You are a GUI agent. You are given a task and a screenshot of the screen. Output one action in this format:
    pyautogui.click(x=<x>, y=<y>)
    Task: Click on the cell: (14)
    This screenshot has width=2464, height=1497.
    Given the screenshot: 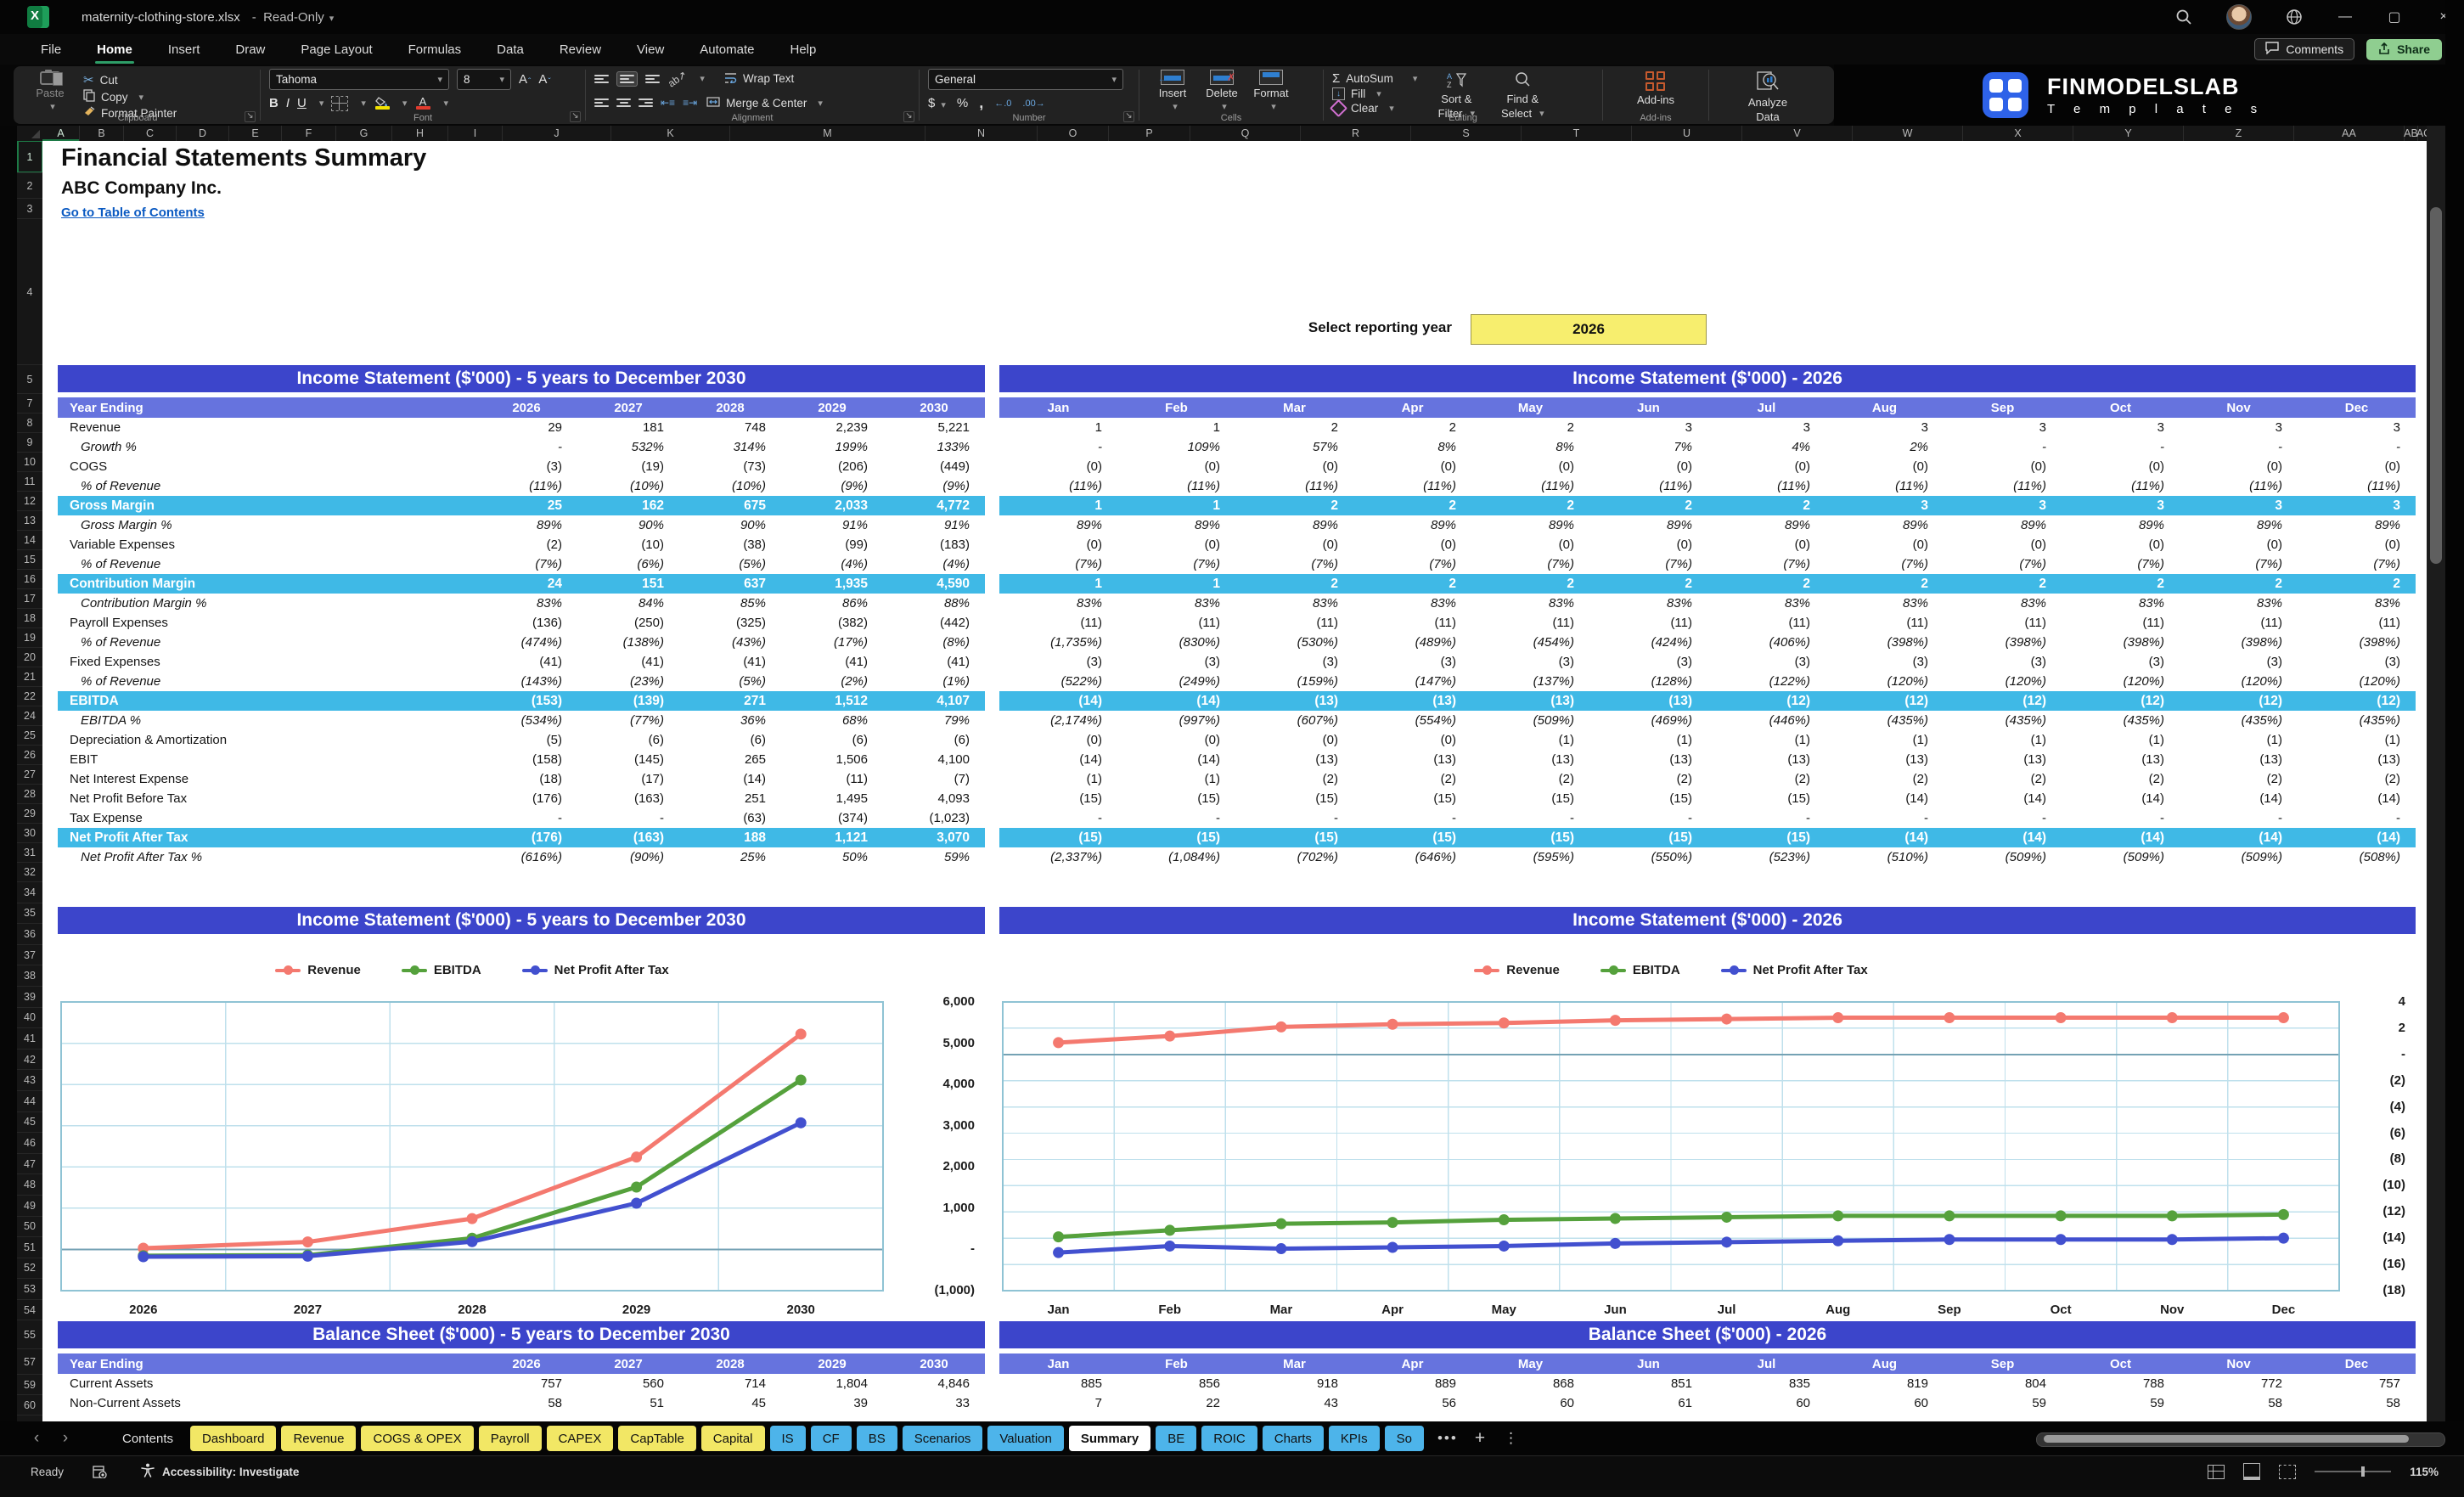 What is the action you would take?
    pyautogui.click(x=2003, y=798)
    